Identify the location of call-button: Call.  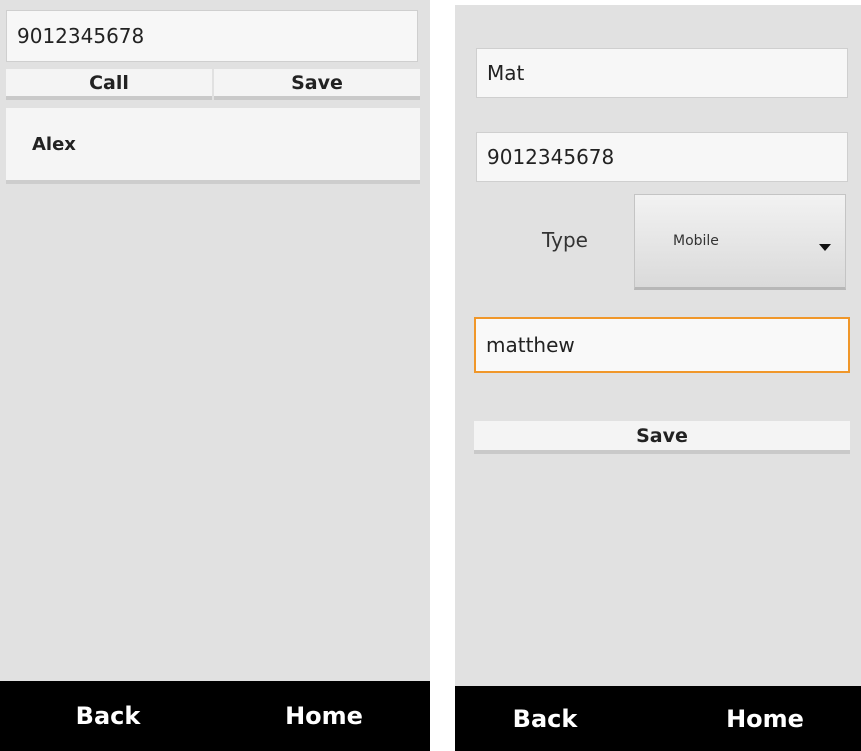
(109, 84).